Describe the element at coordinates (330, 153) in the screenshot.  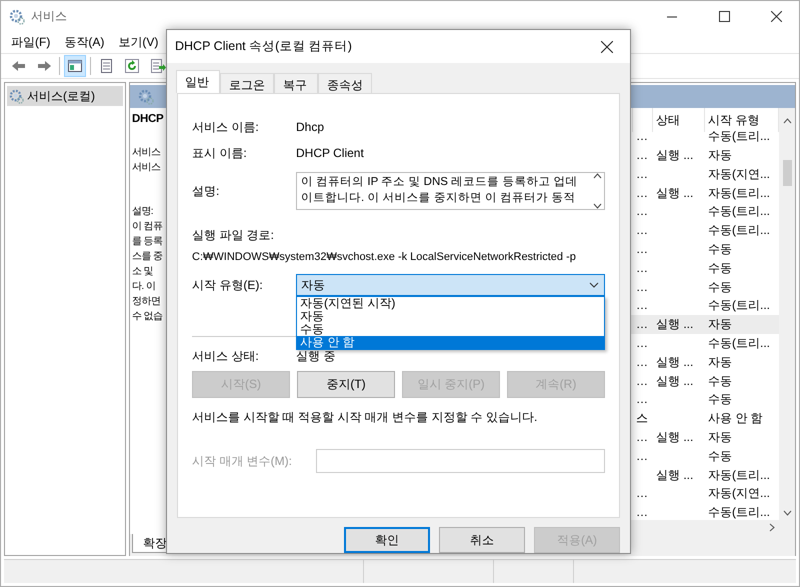
I see `field-value: DHCP Client` at that location.